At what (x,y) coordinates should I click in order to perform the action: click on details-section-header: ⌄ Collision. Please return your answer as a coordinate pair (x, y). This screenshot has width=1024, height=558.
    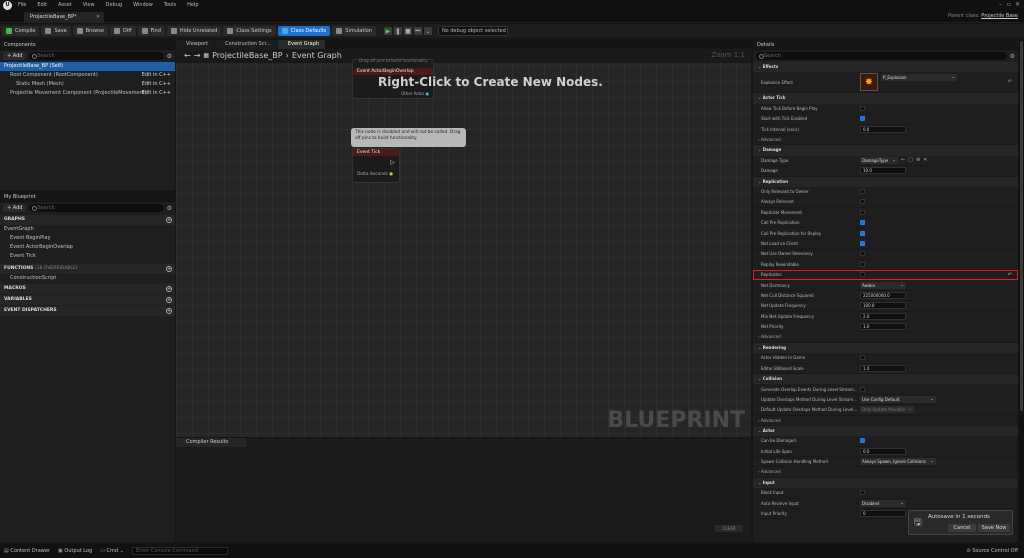
    Looking at the image, I should click on (885, 379).